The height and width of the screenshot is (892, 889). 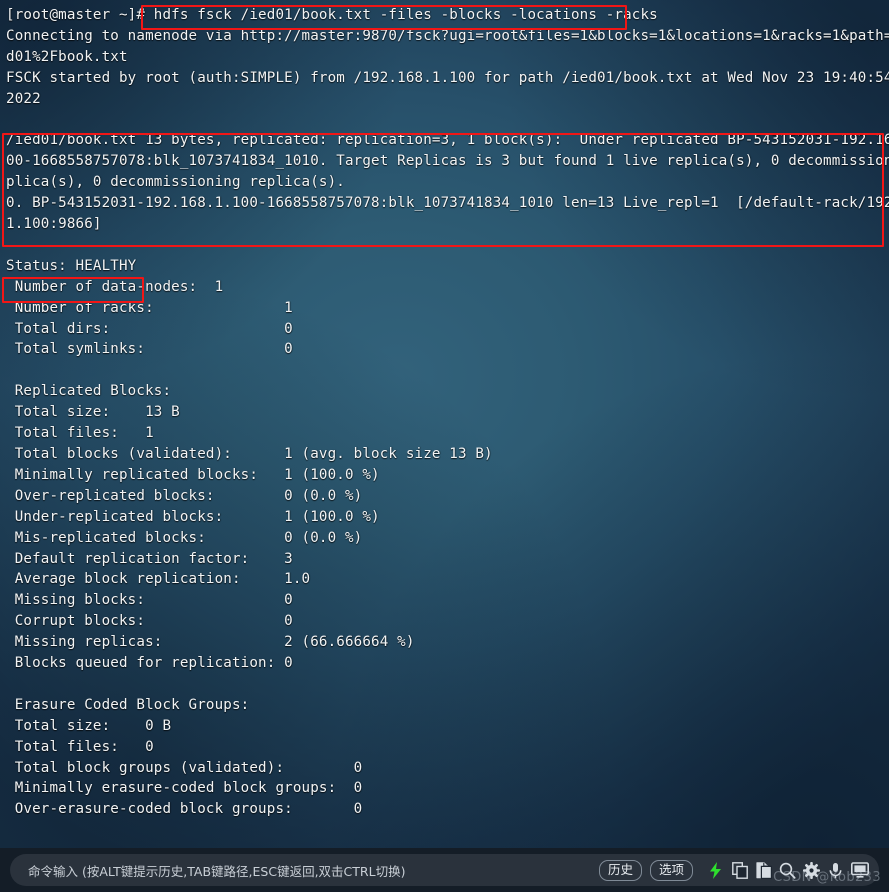 I want to click on search-icon, so click(x=787, y=870).